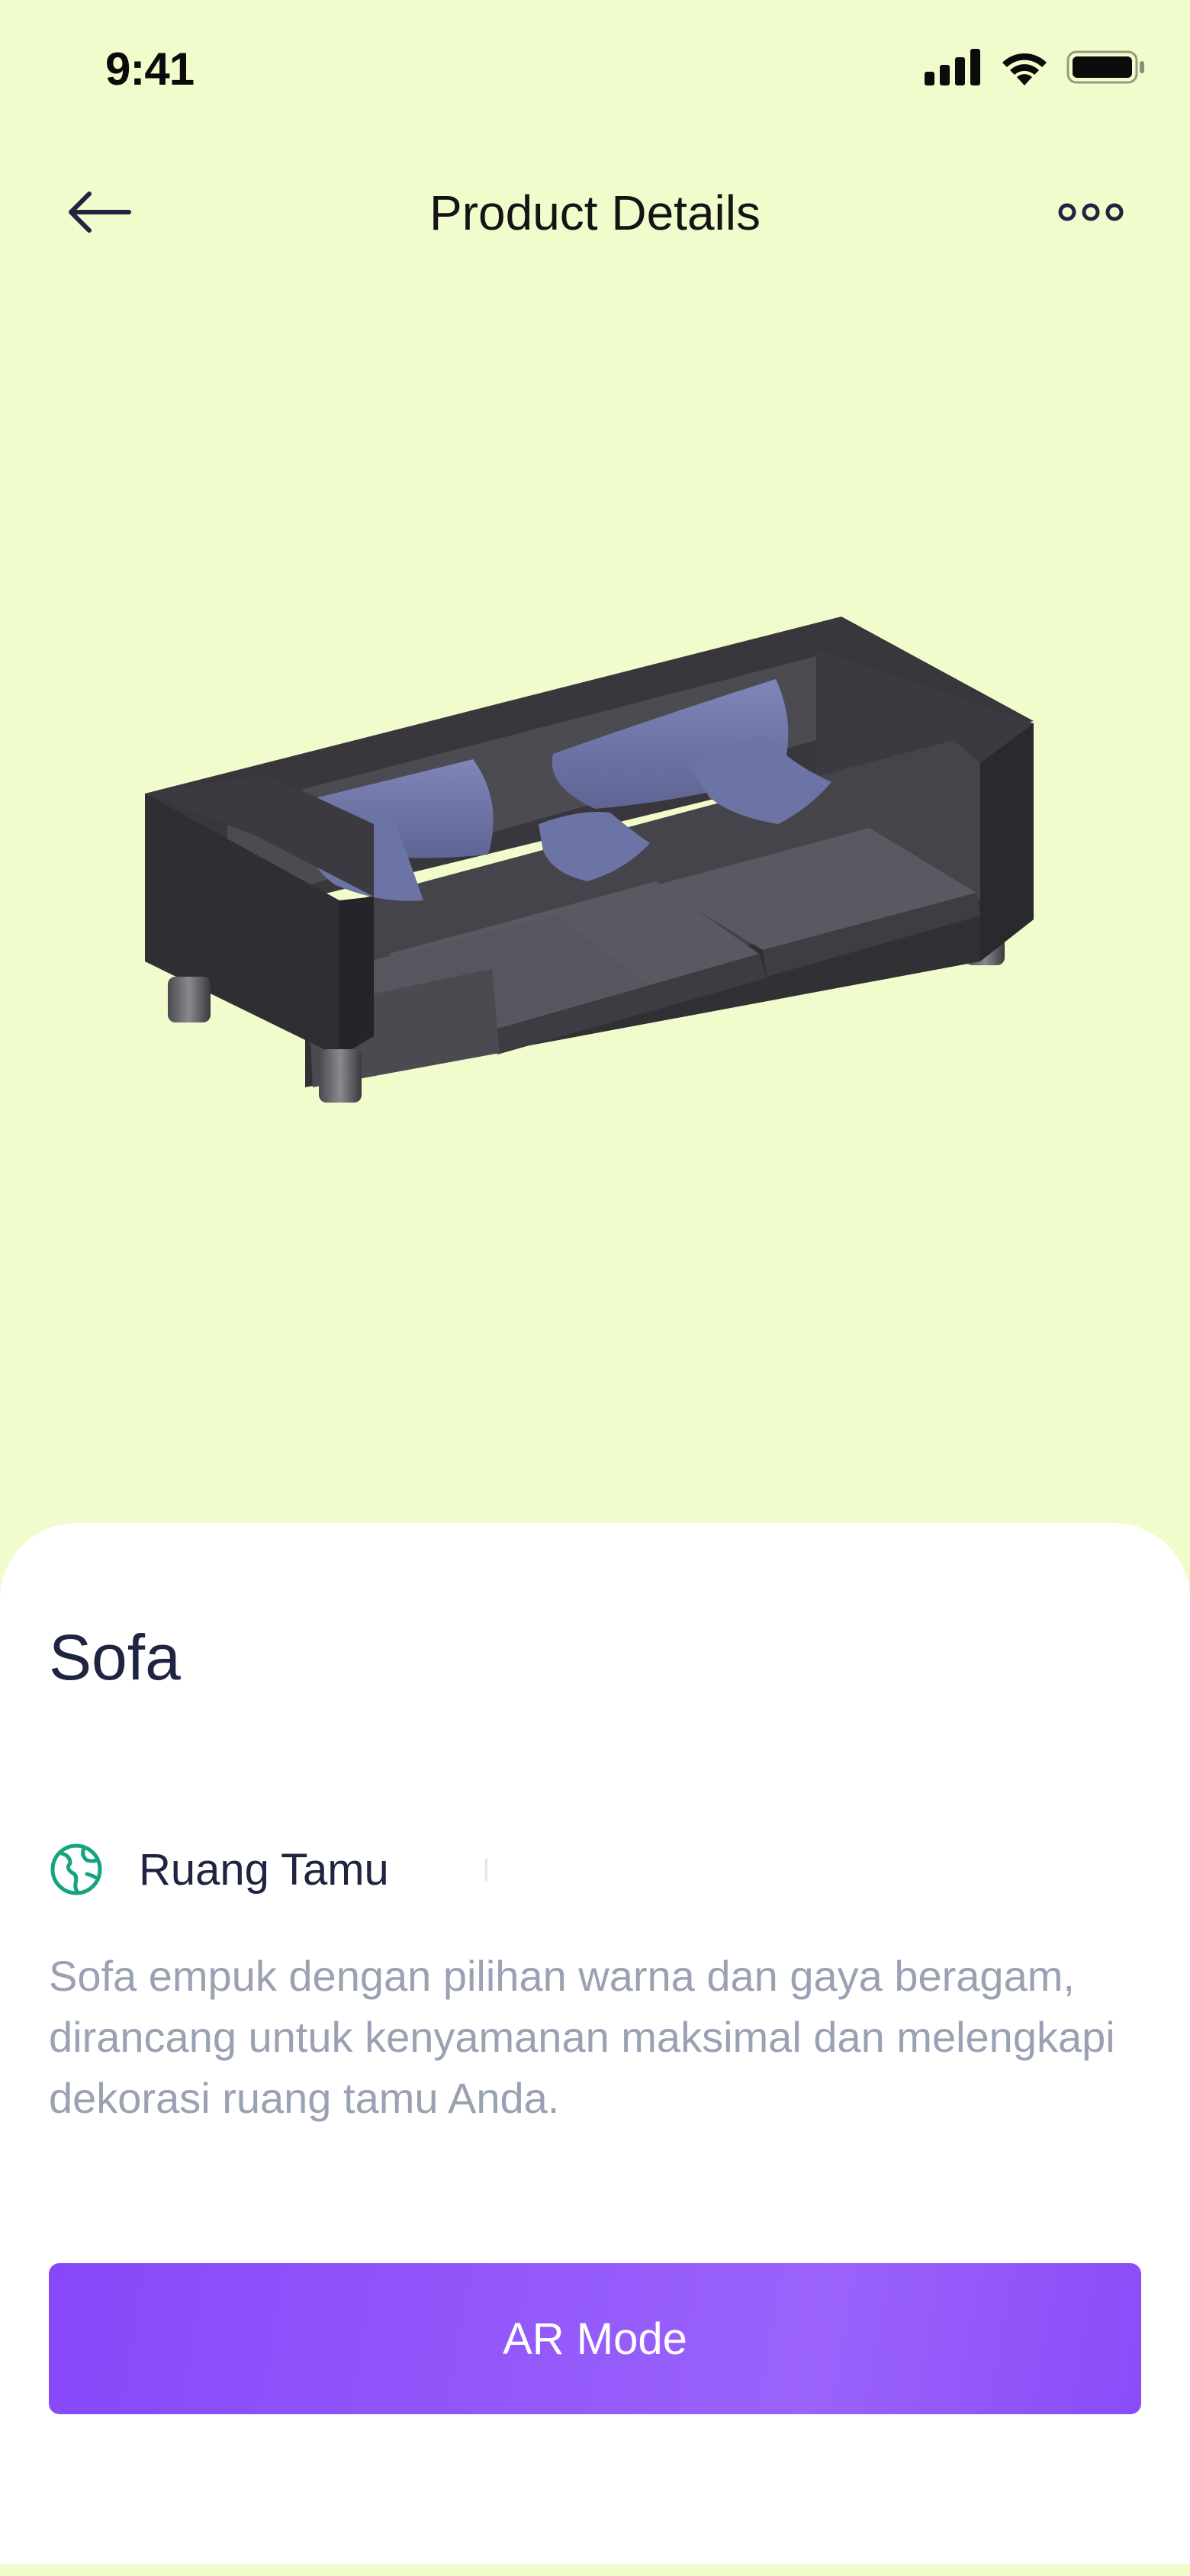  Describe the element at coordinates (150, 69) in the screenshot. I see `status-time: 9:41` at that location.